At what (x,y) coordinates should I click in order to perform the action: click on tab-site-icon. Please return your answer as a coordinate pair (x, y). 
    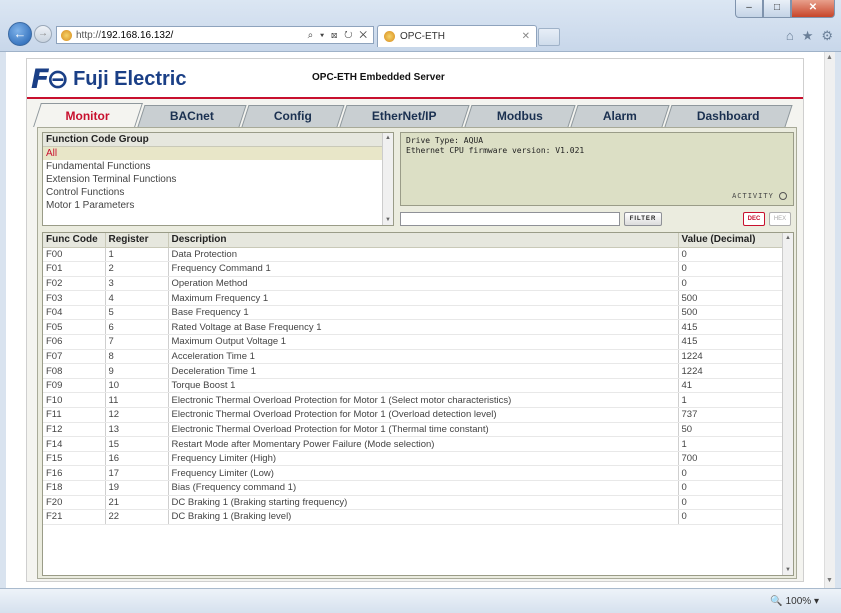
    Looking at the image, I should click on (389, 36).